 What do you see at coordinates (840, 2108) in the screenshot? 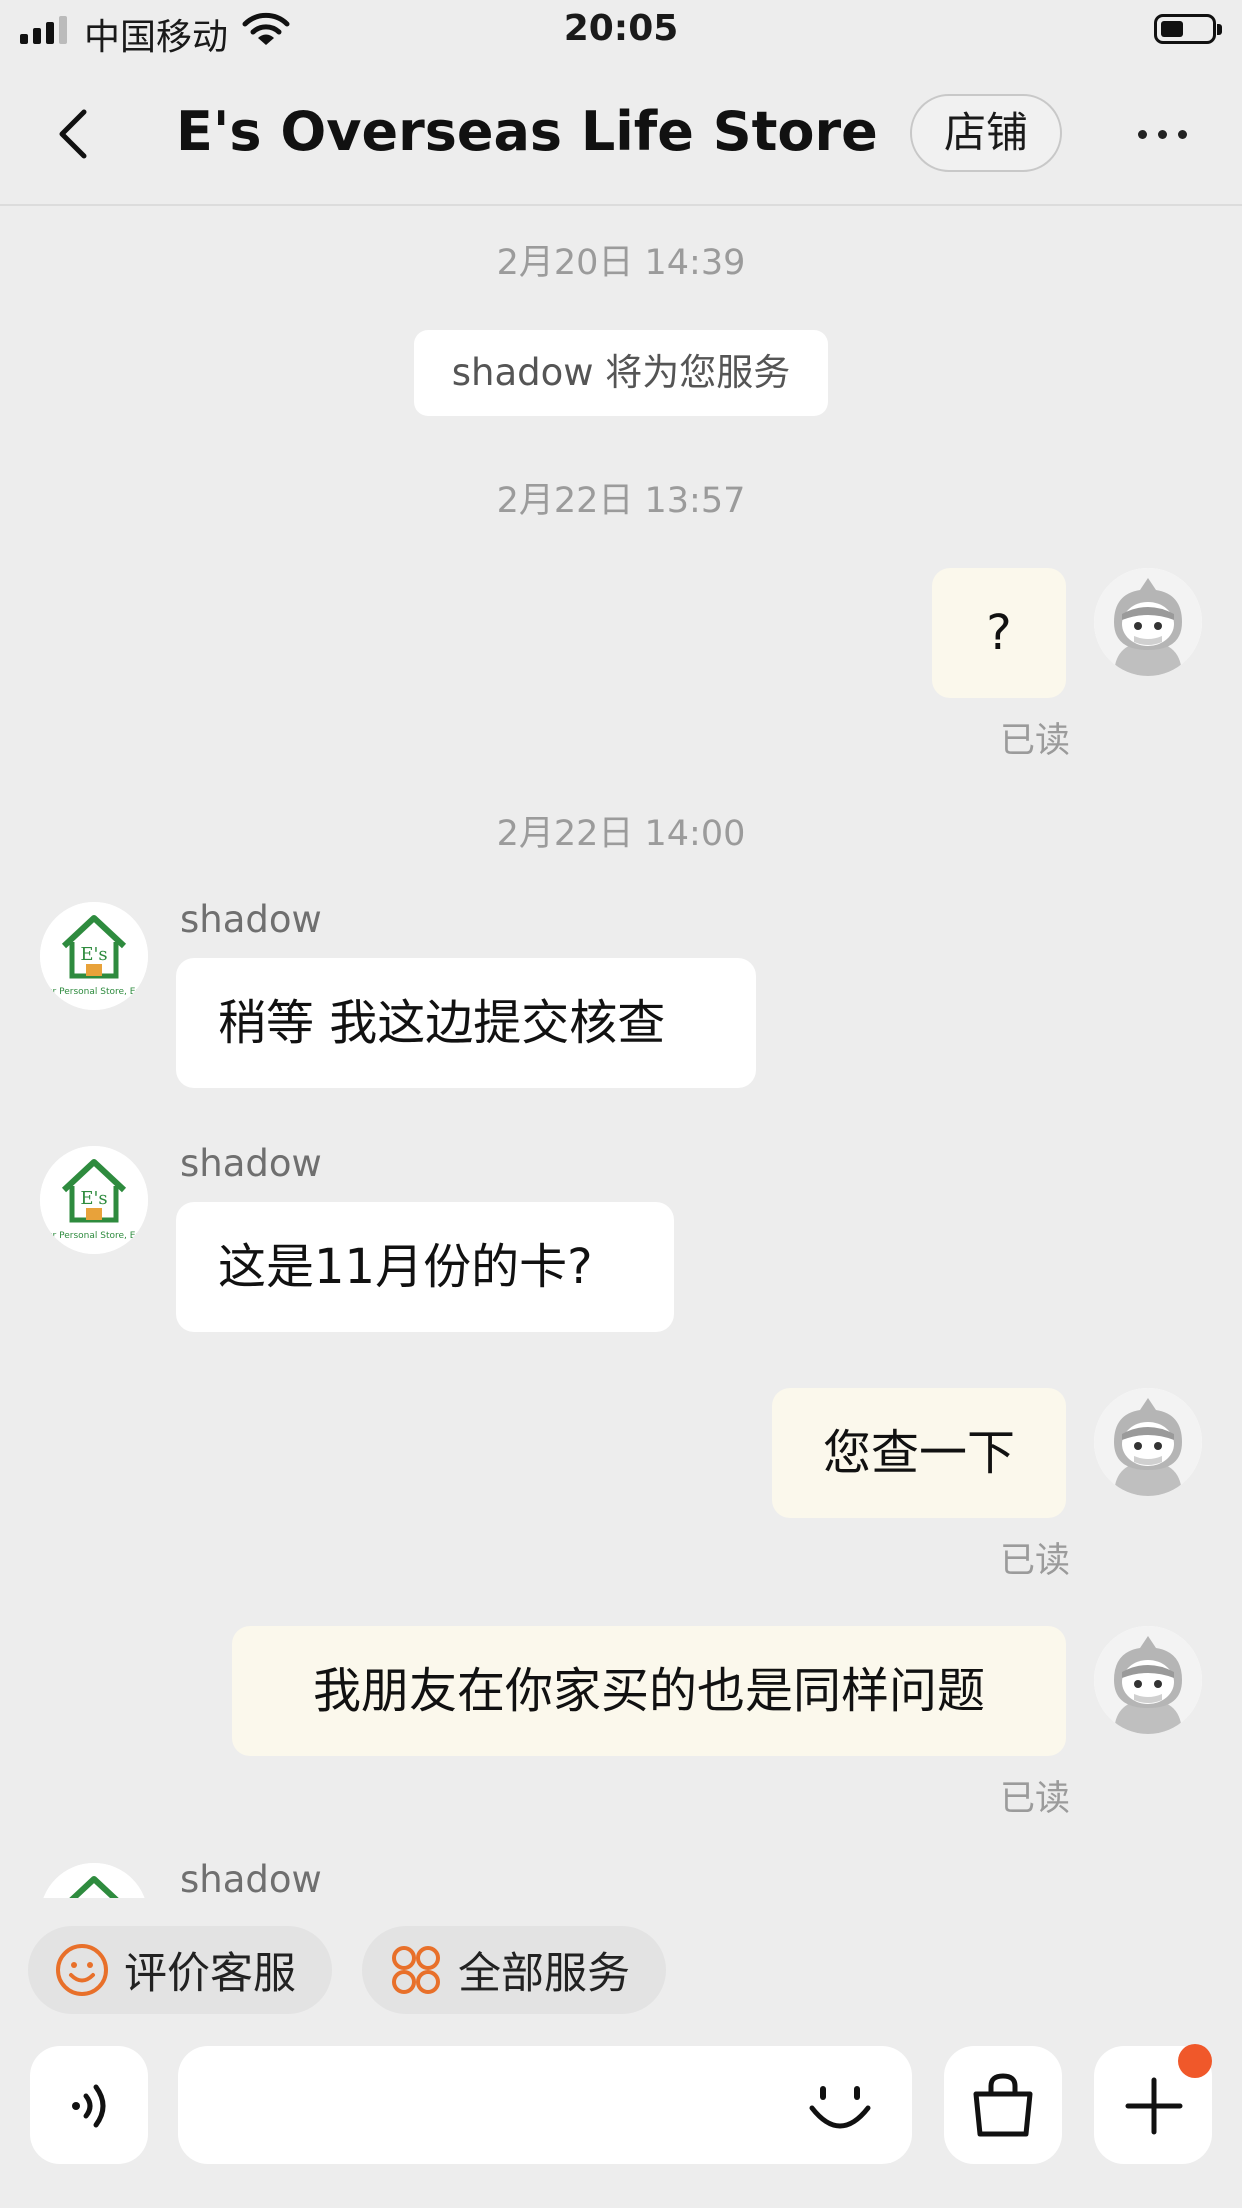
I see `emoji-icon` at bounding box center [840, 2108].